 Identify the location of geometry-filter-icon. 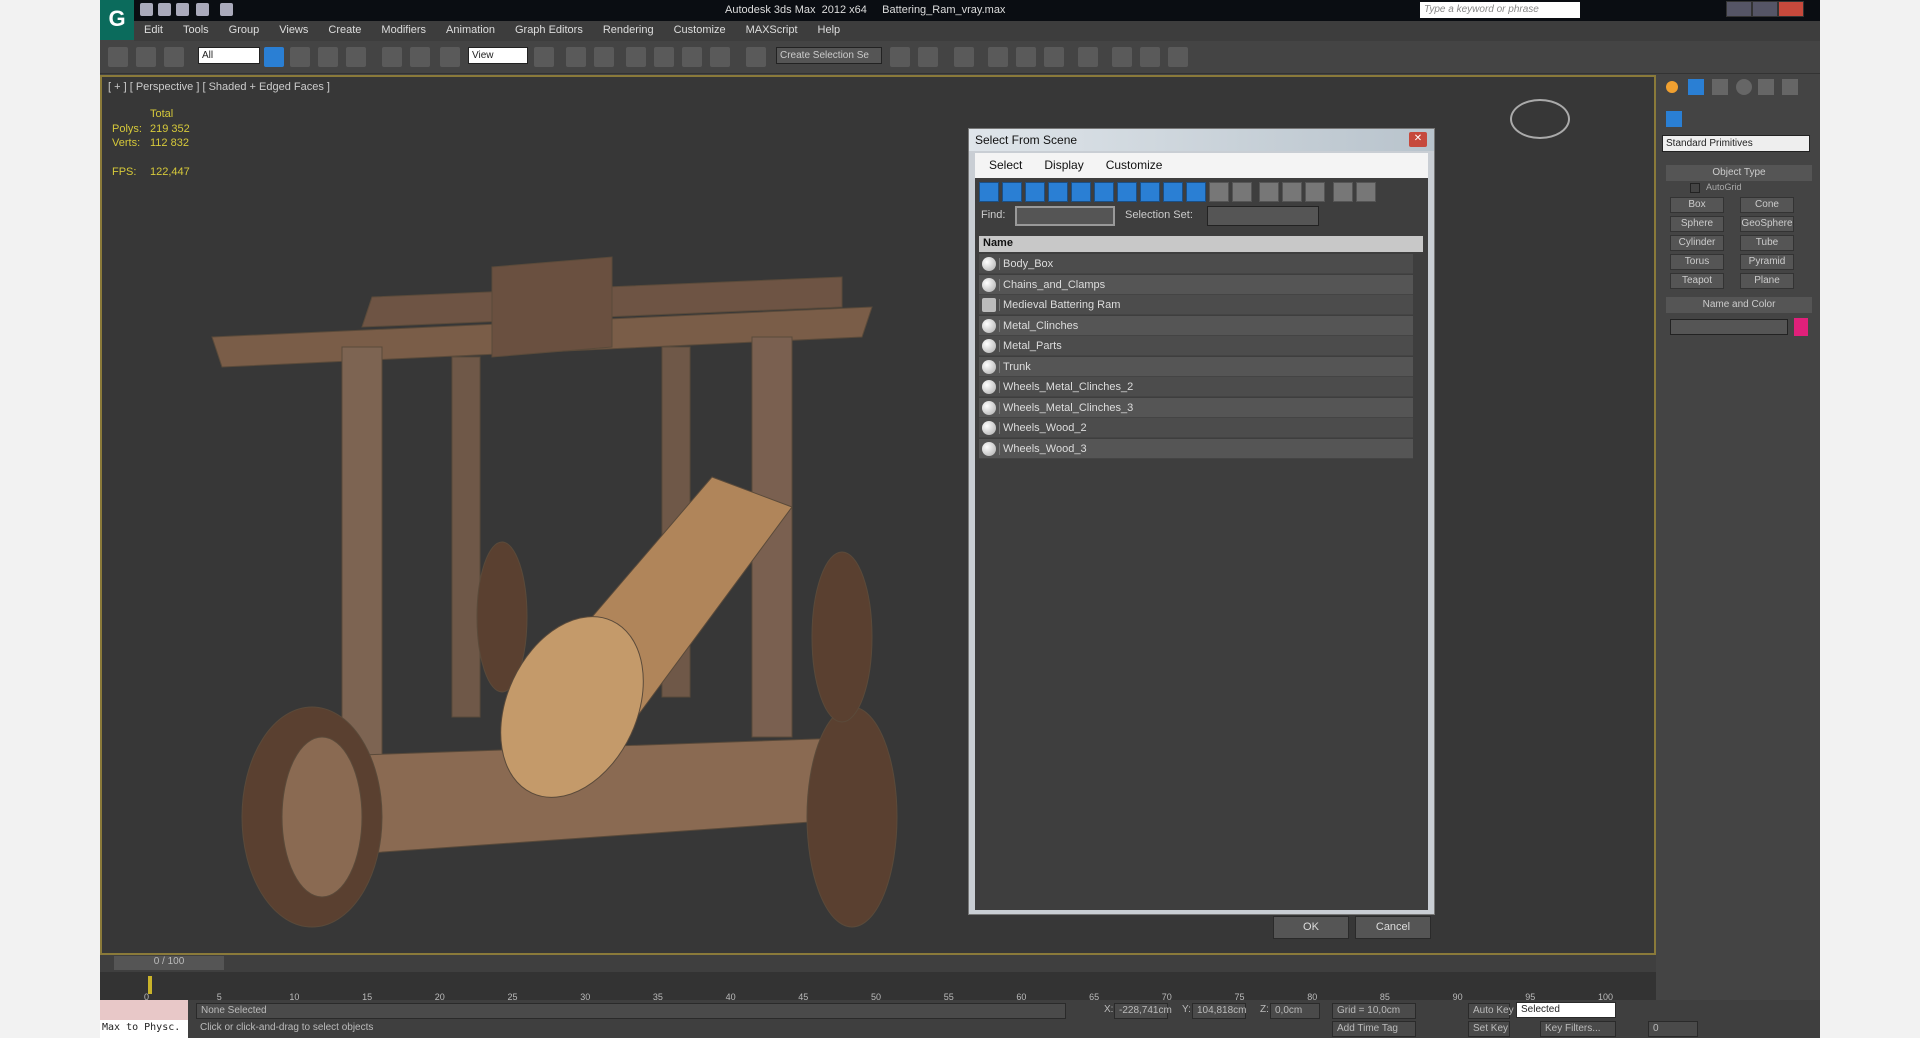
(989, 192).